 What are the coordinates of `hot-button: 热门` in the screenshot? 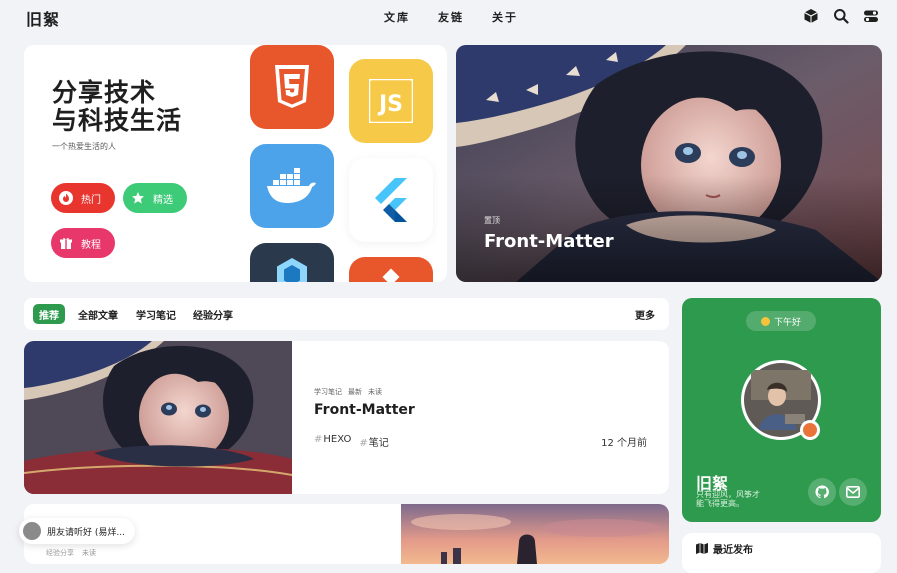 It's located at (83, 198).